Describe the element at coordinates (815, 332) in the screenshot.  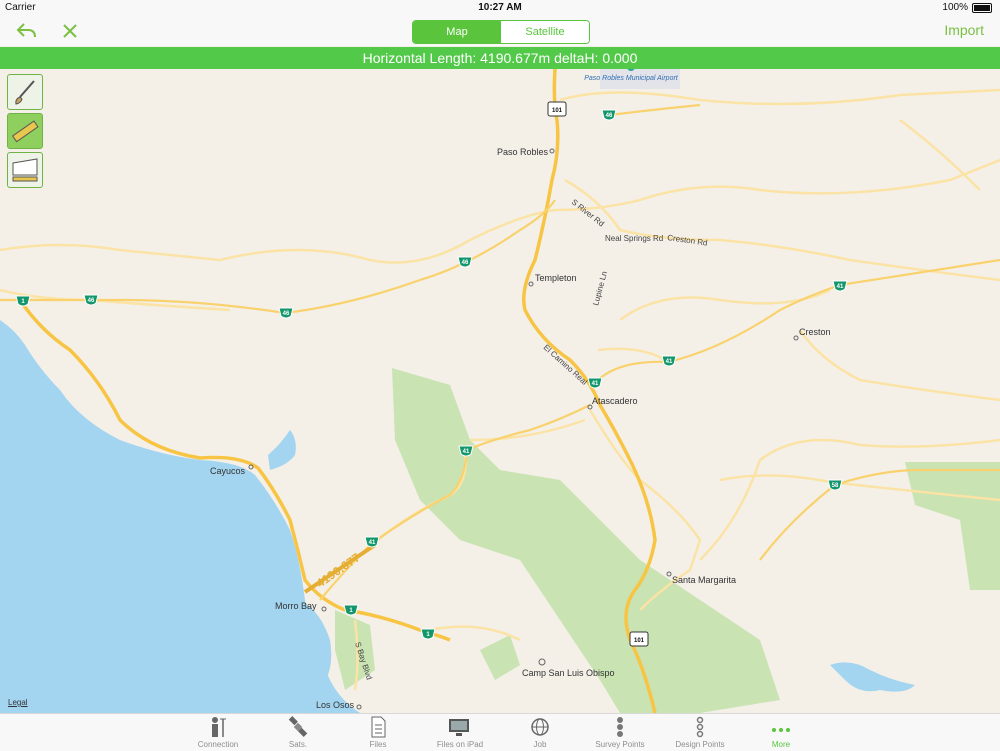
I see `place-creston: Creston` at that location.